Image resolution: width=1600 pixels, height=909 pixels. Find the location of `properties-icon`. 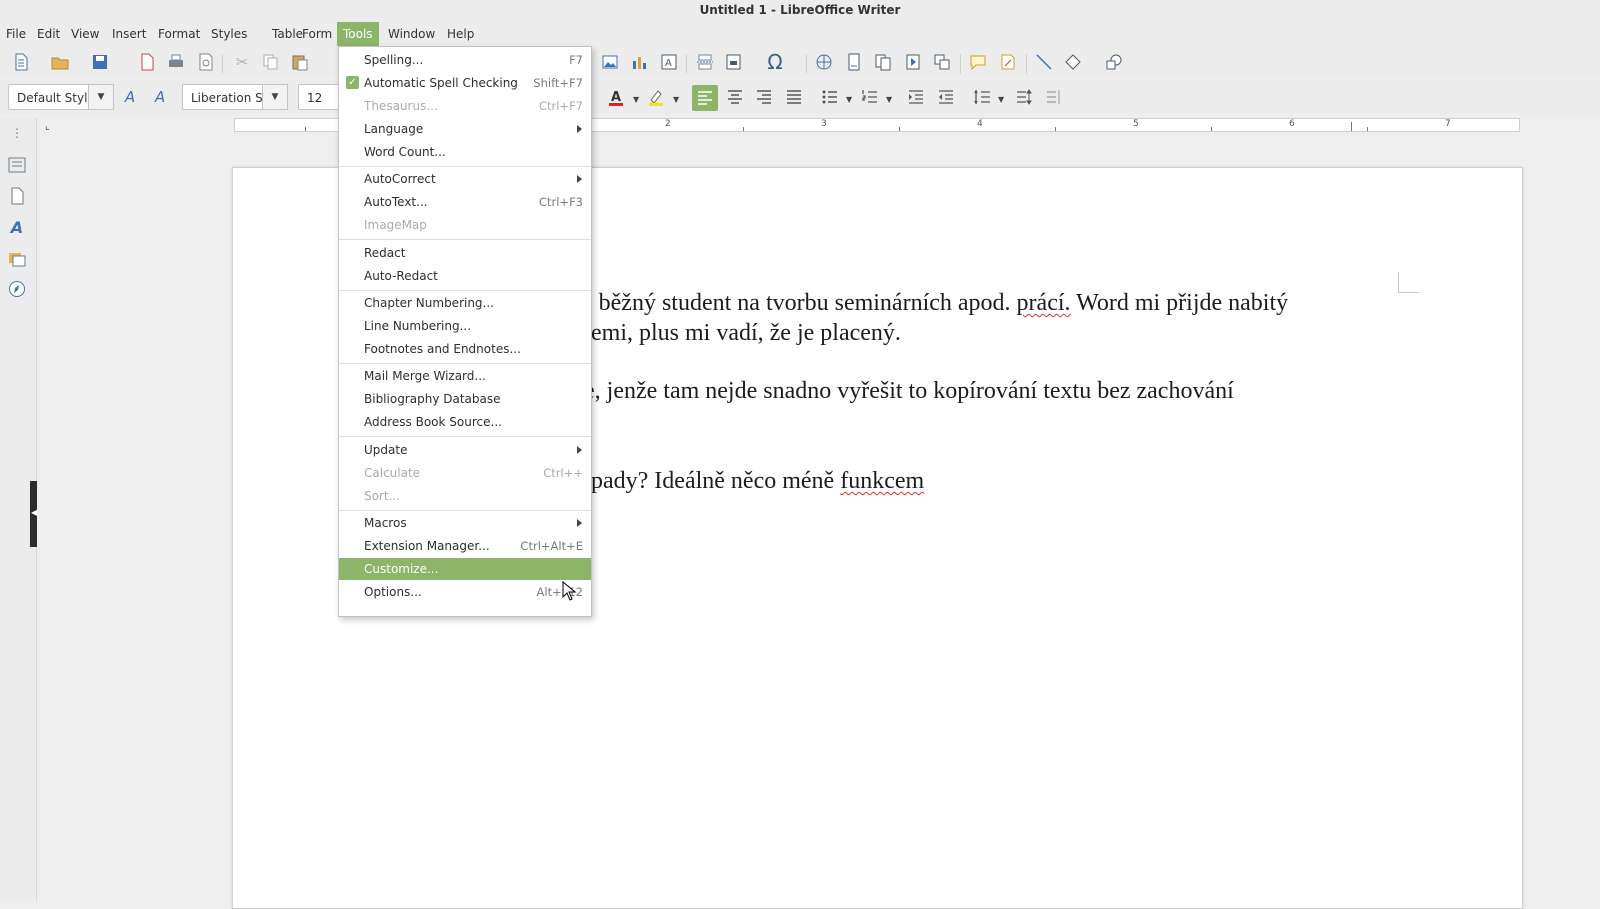

properties-icon is located at coordinates (17, 165).